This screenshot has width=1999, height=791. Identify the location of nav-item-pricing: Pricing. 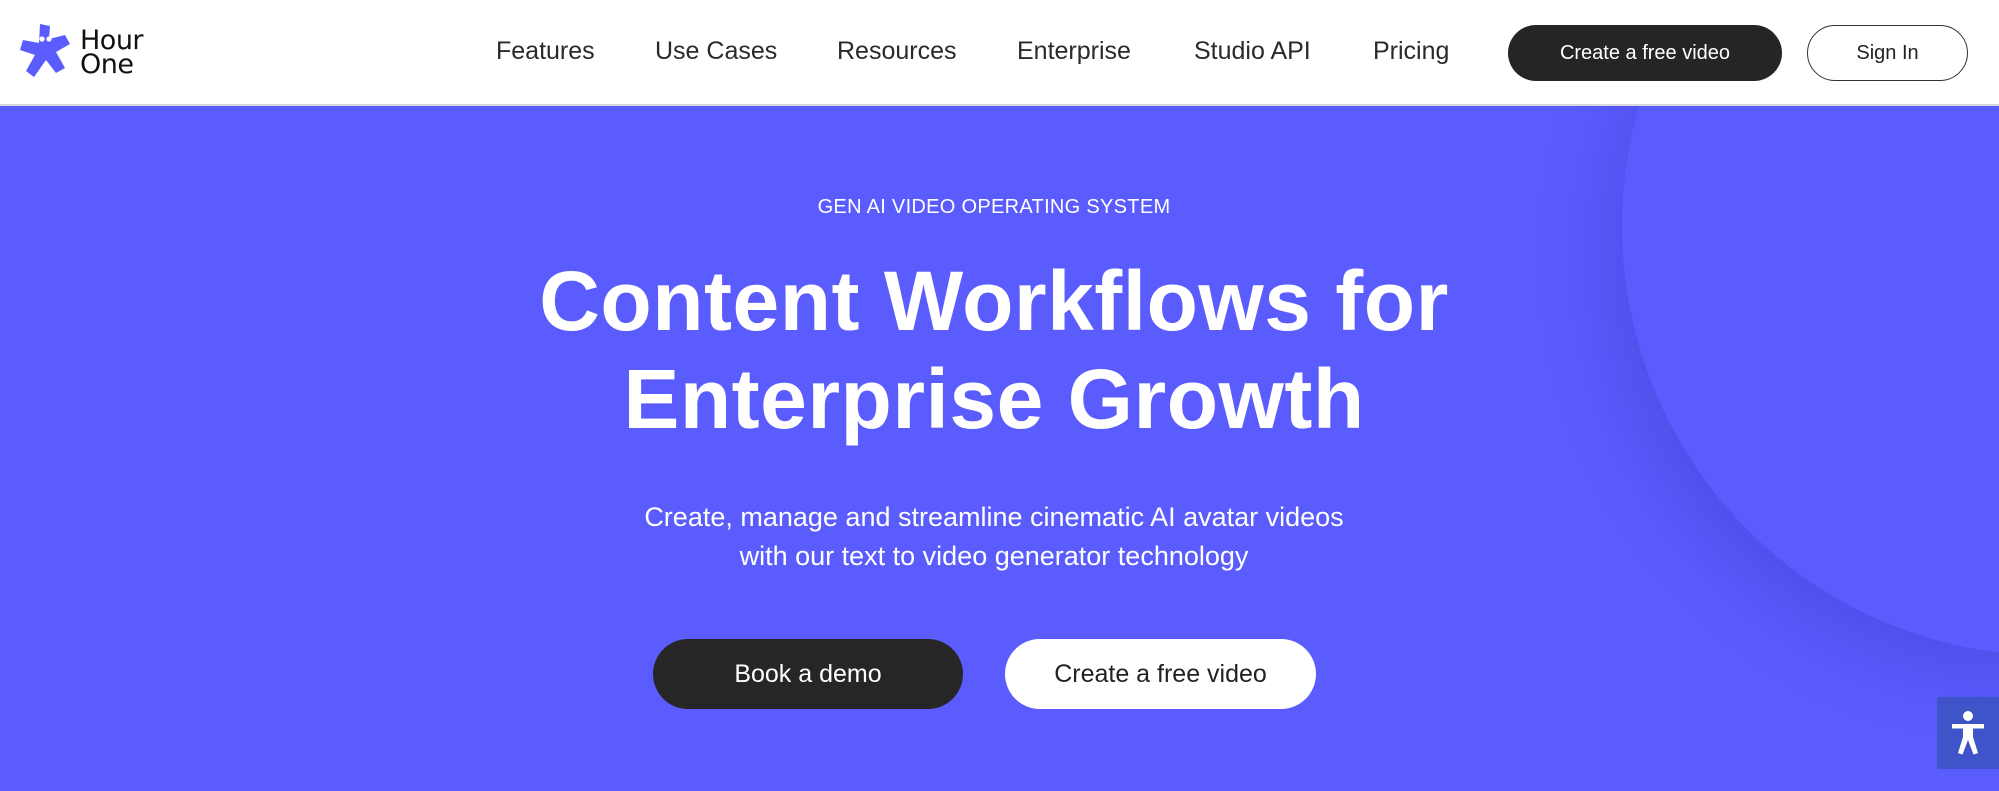
(1411, 51).